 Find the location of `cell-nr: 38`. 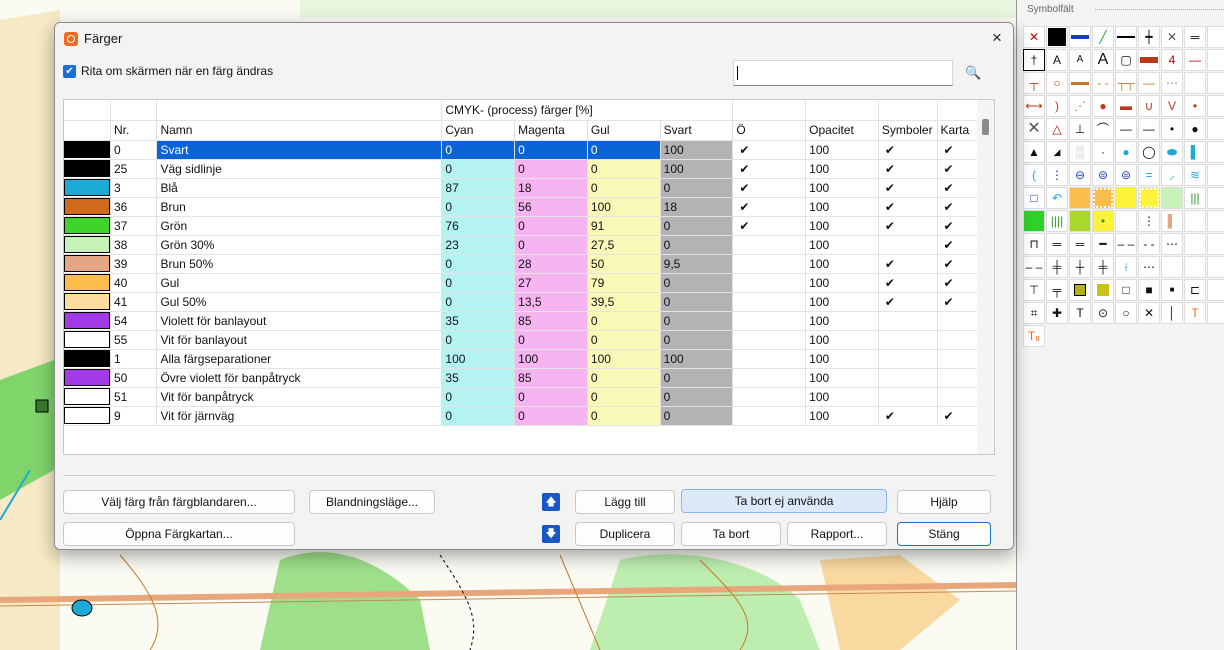

cell-nr: 38 is located at coordinates (134, 245).